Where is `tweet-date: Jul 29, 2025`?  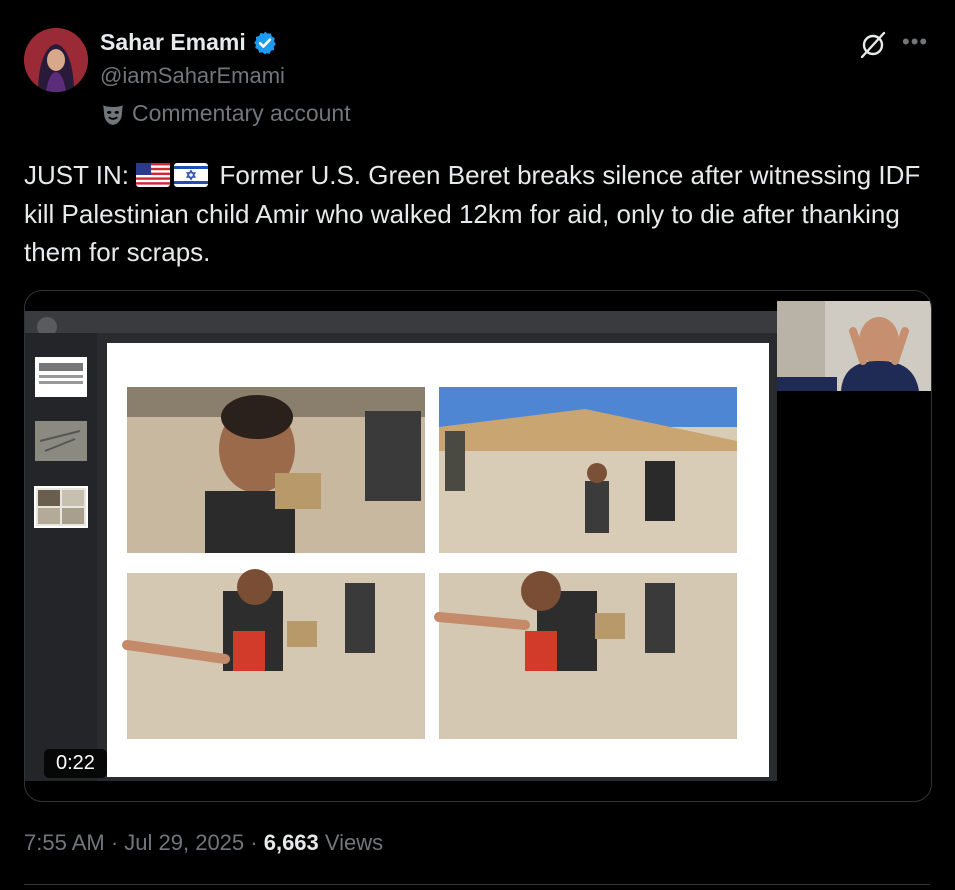
tweet-date: Jul 29, 2025 is located at coordinates (184, 842).